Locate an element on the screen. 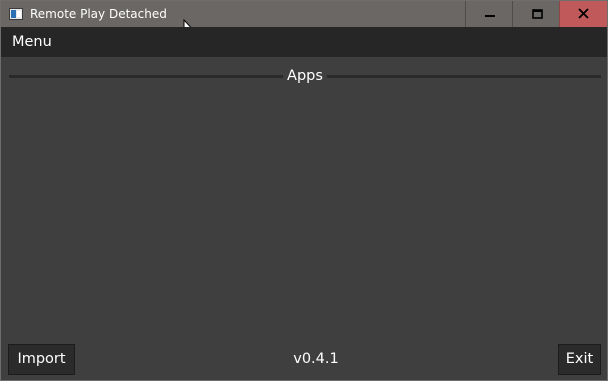 The image size is (608, 381). apps-section-title: Apps is located at coordinates (305, 76).